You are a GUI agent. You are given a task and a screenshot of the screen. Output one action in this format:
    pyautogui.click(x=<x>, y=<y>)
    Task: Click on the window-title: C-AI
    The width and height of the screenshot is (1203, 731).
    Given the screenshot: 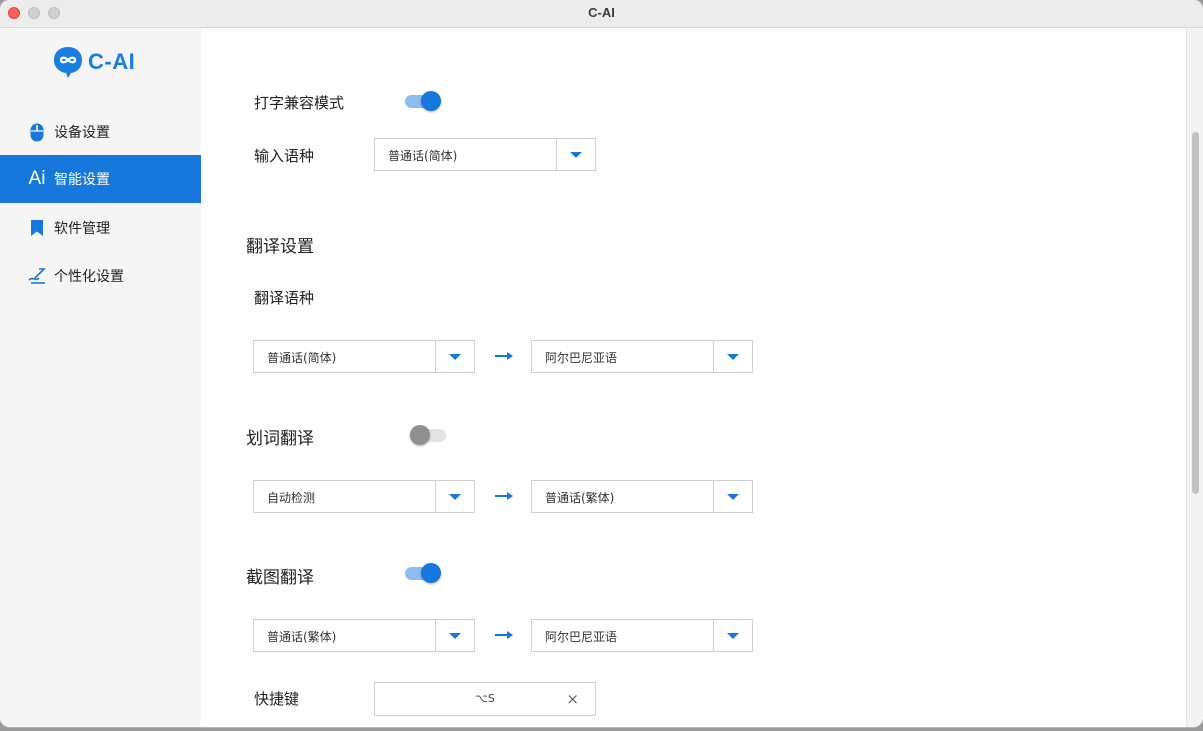 What is the action you would take?
    pyautogui.click(x=601, y=12)
    